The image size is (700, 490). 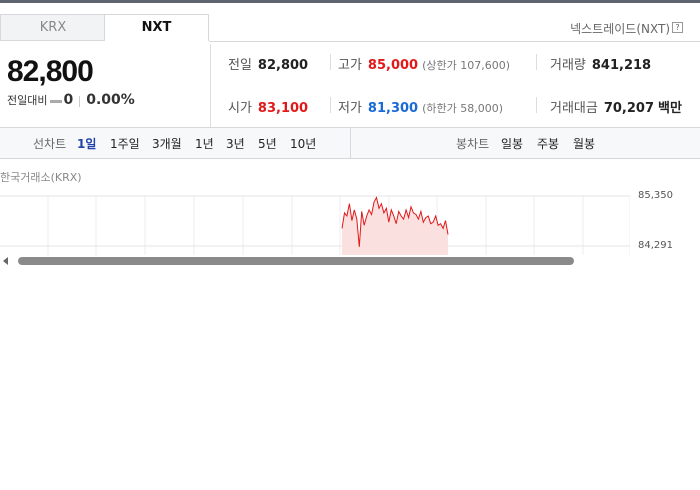 What do you see at coordinates (50, 144) in the screenshot?
I see `line-chart-label: 선차트` at bounding box center [50, 144].